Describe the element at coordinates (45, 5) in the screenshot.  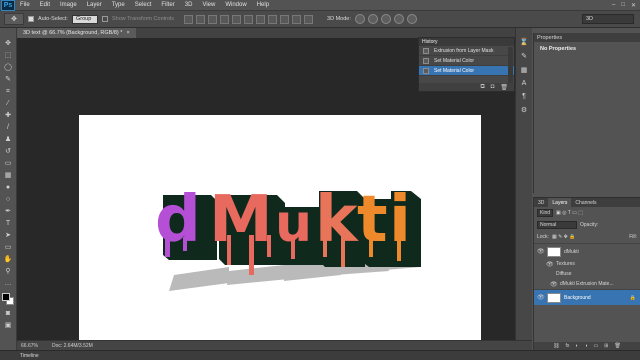
I see `menu-edit: Edit` at that location.